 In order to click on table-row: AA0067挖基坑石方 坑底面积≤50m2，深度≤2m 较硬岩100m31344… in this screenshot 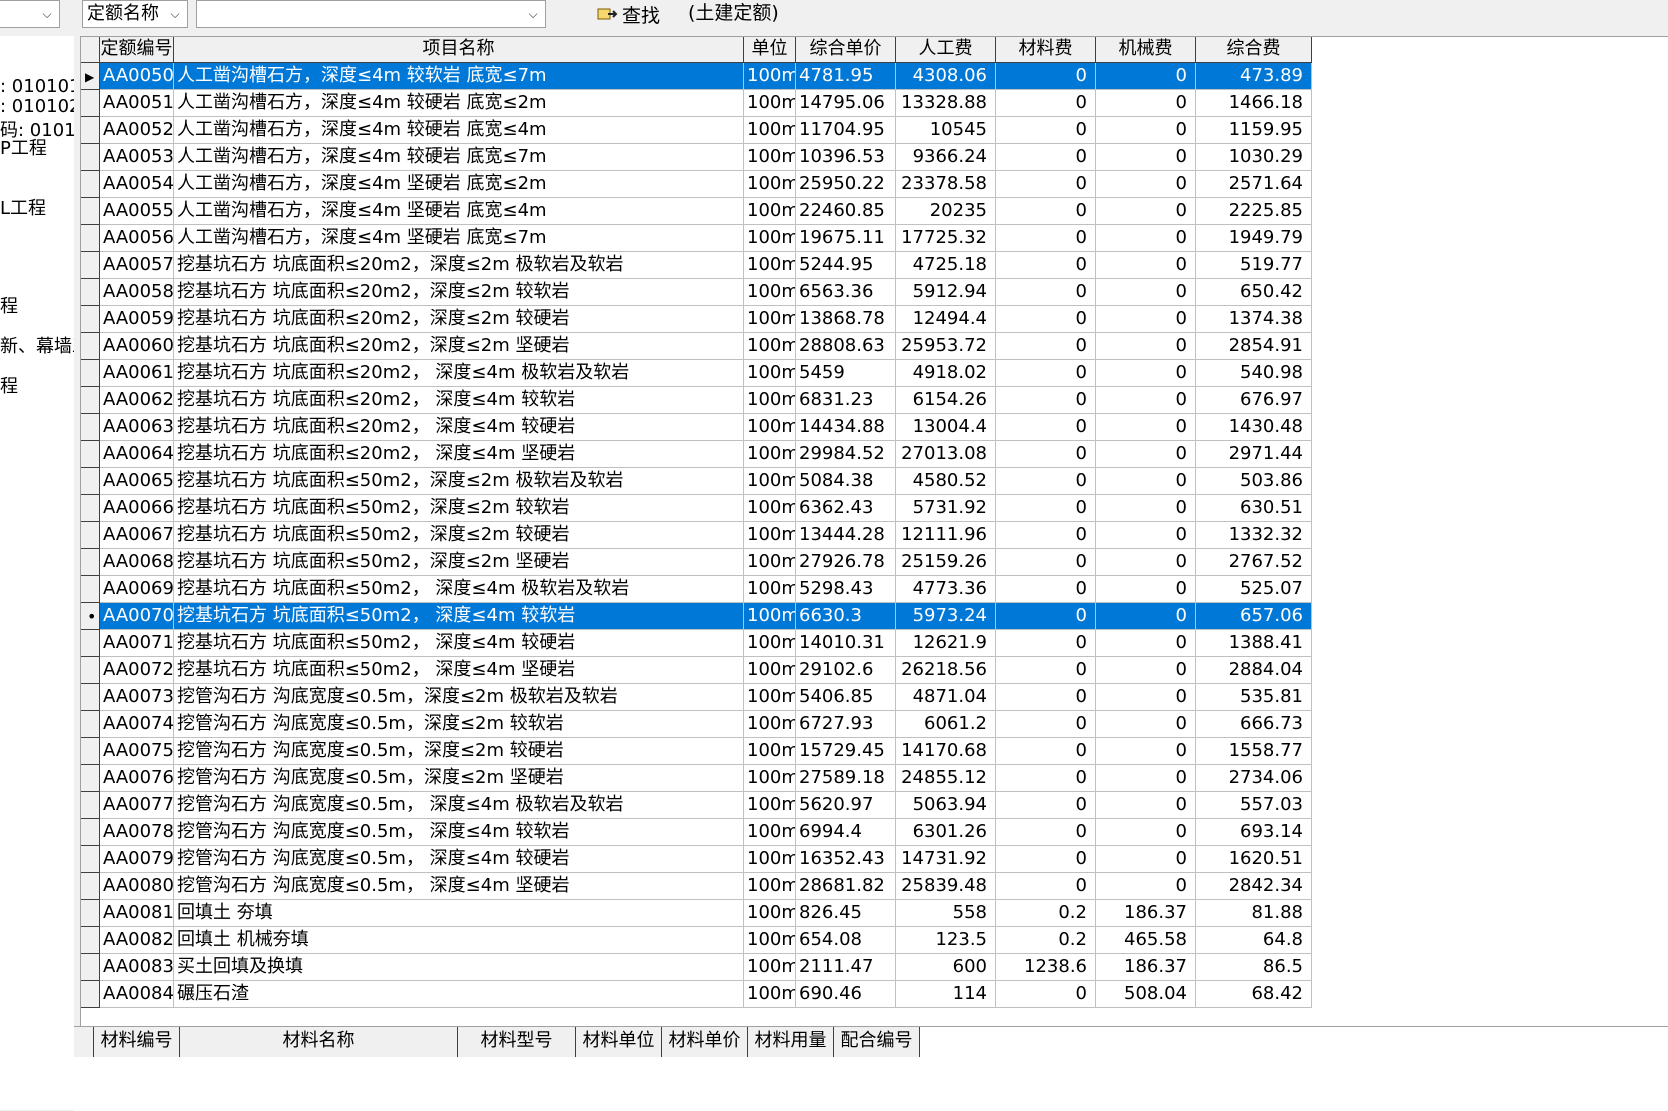, I will do `click(696, 535)`.